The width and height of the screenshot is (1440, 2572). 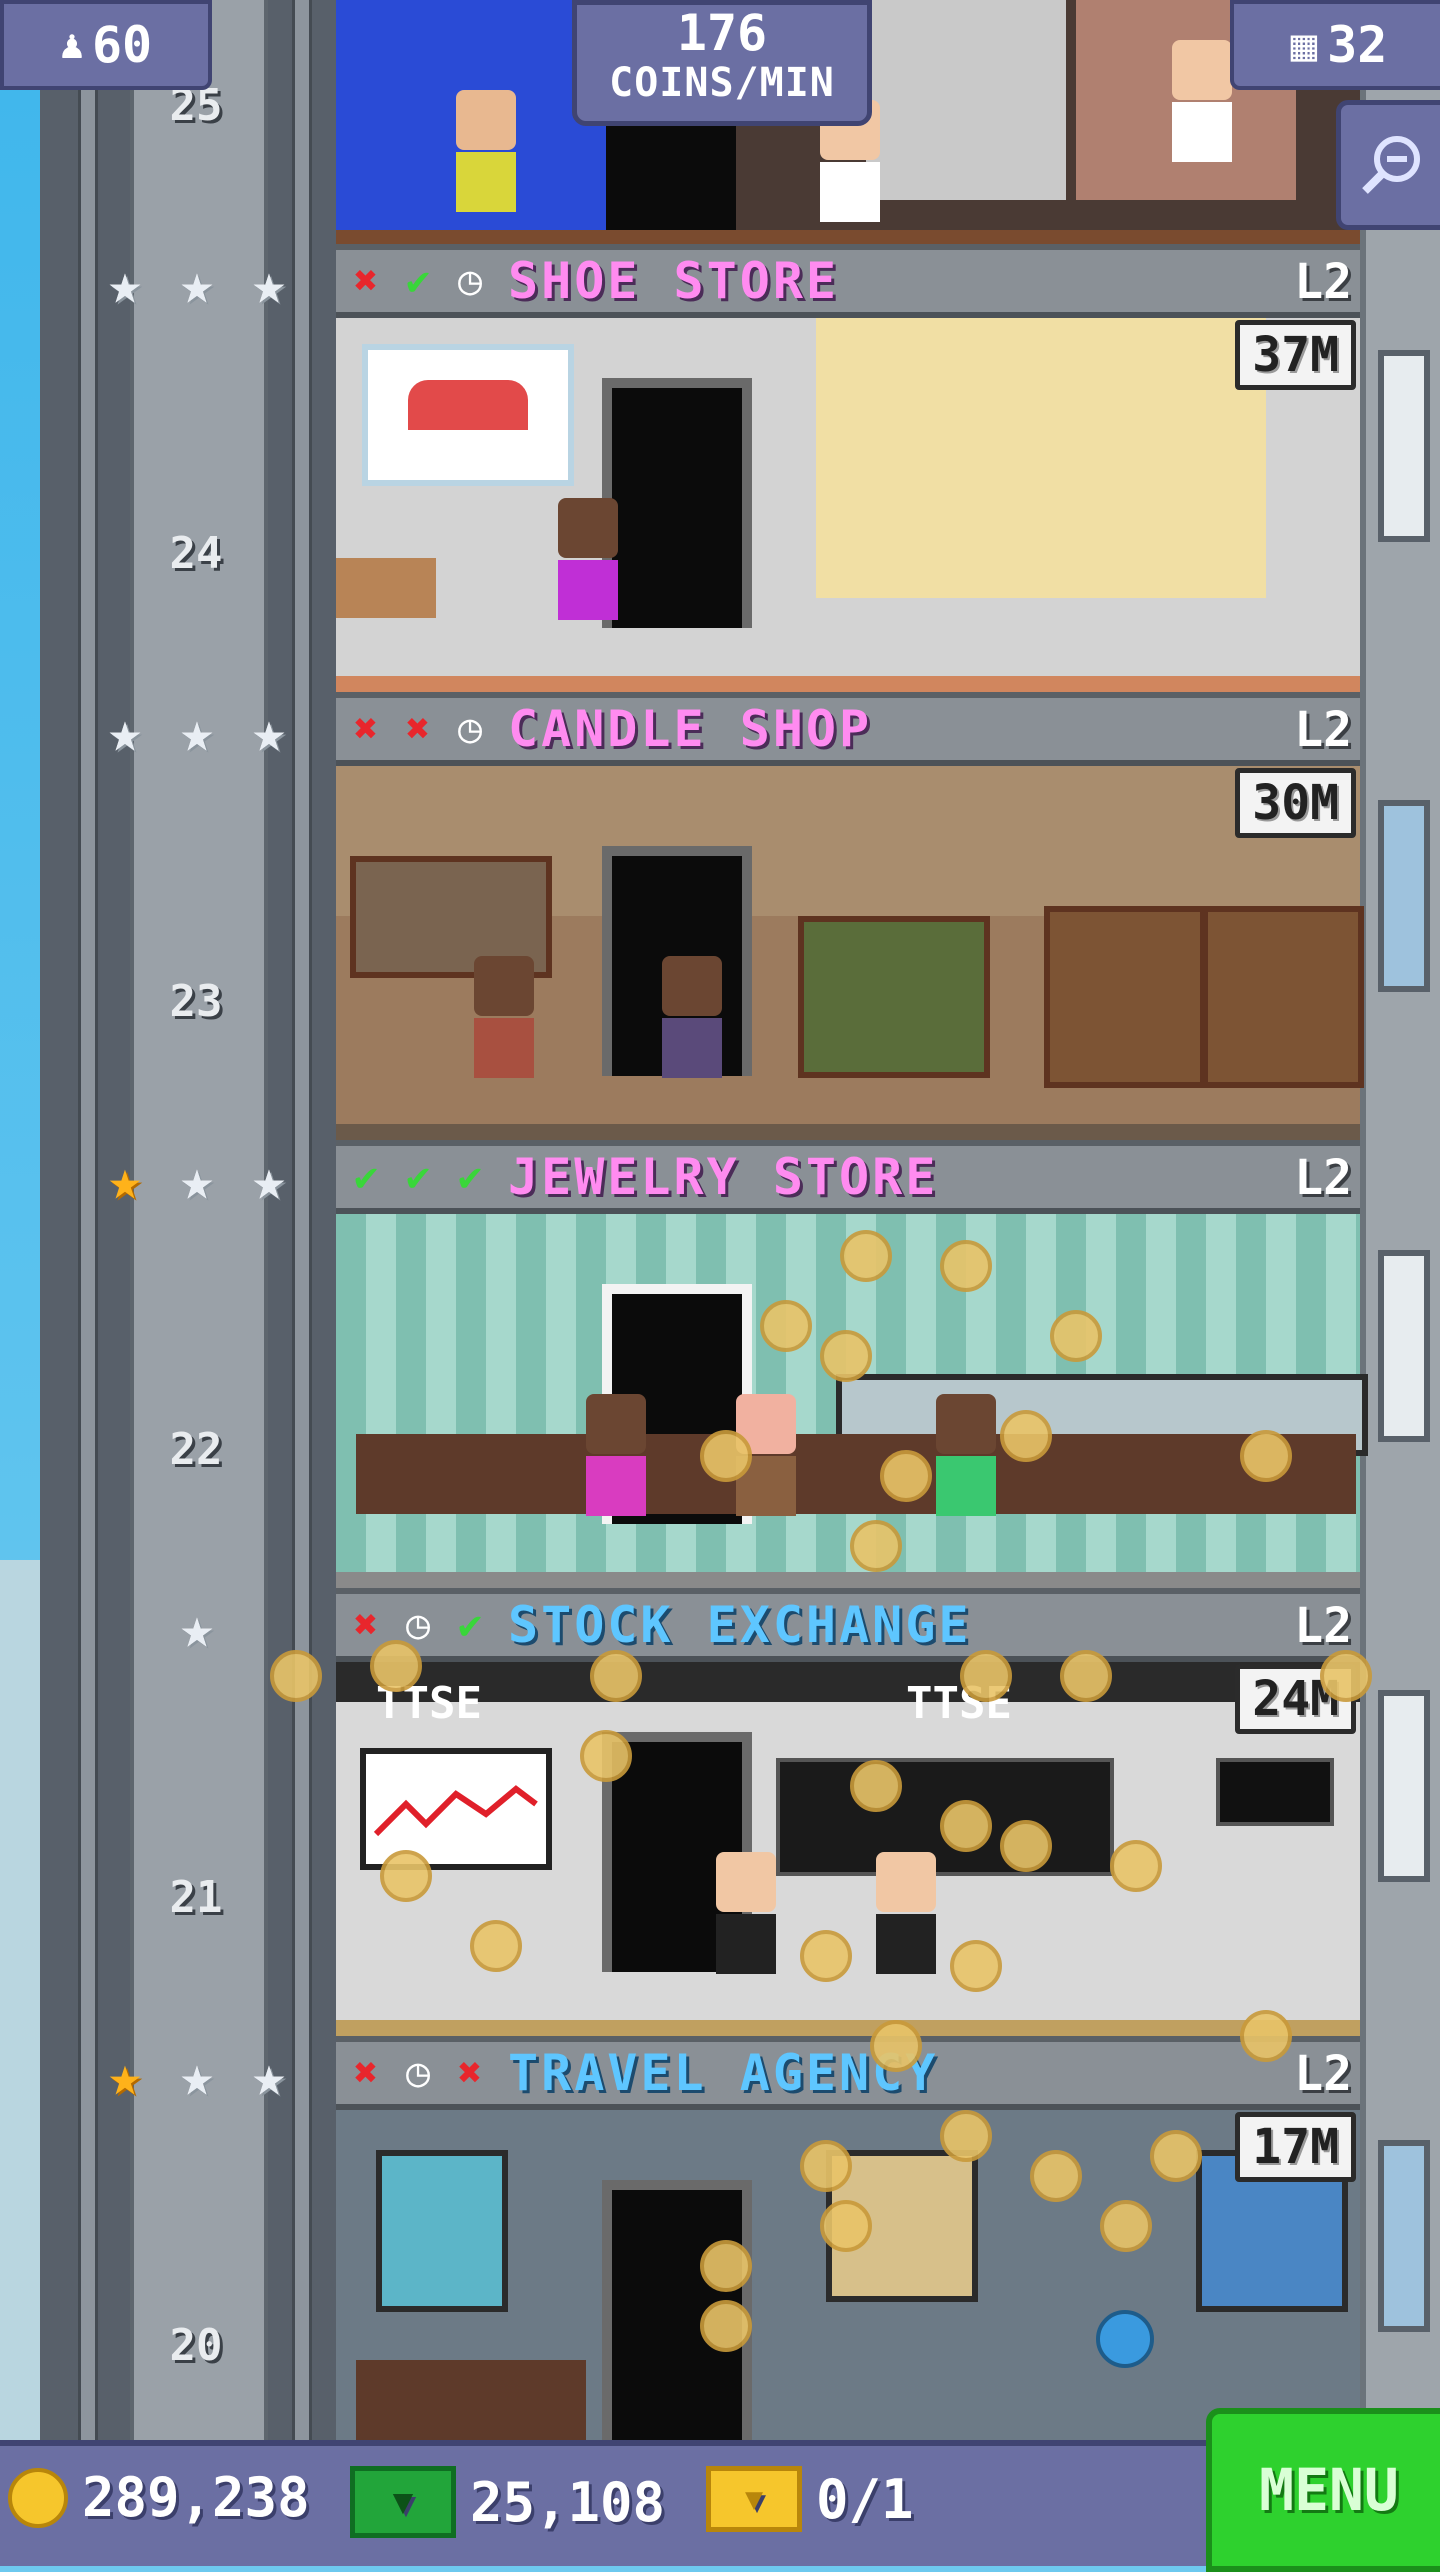 I want to click on jewelry-counter, so click(x=856, y=1474).